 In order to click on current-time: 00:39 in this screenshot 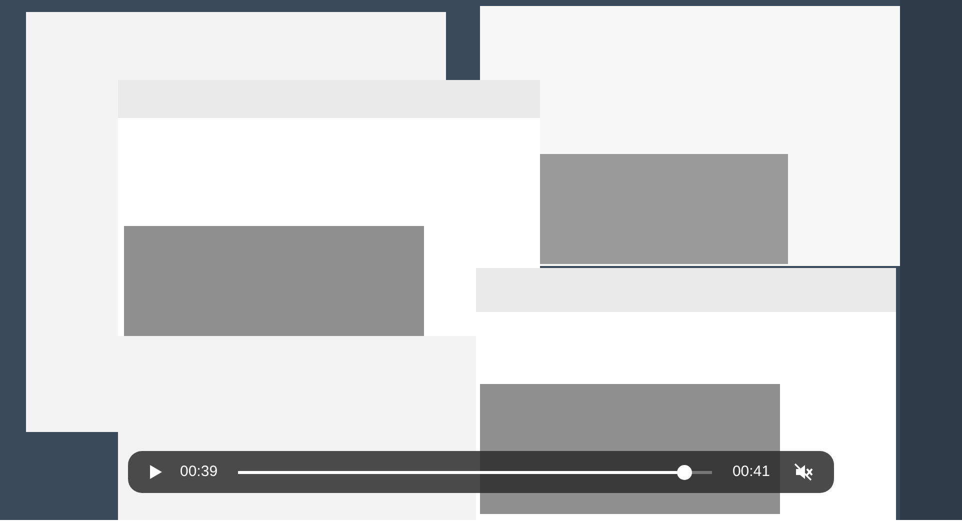, I will do `click(199, 472)`.